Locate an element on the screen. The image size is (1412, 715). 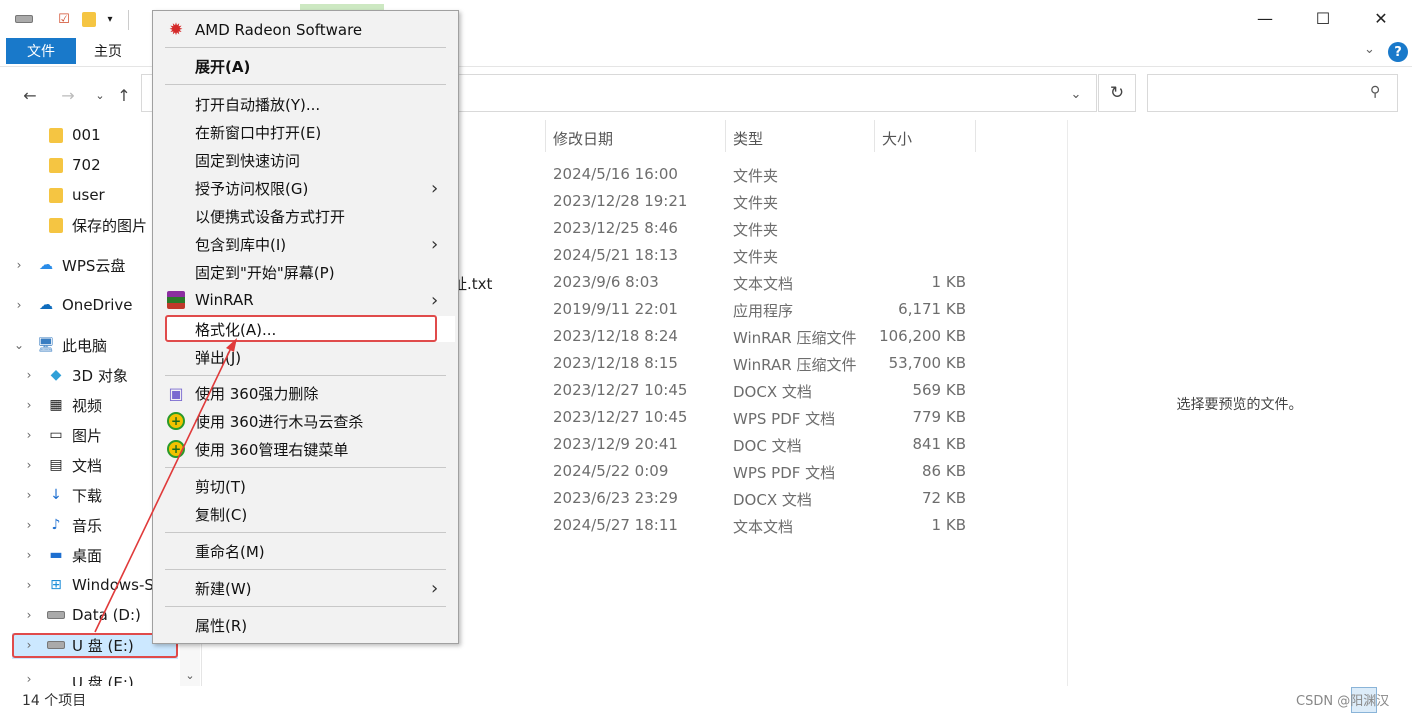
annotation-arrow is located at coordinates (165, 485).